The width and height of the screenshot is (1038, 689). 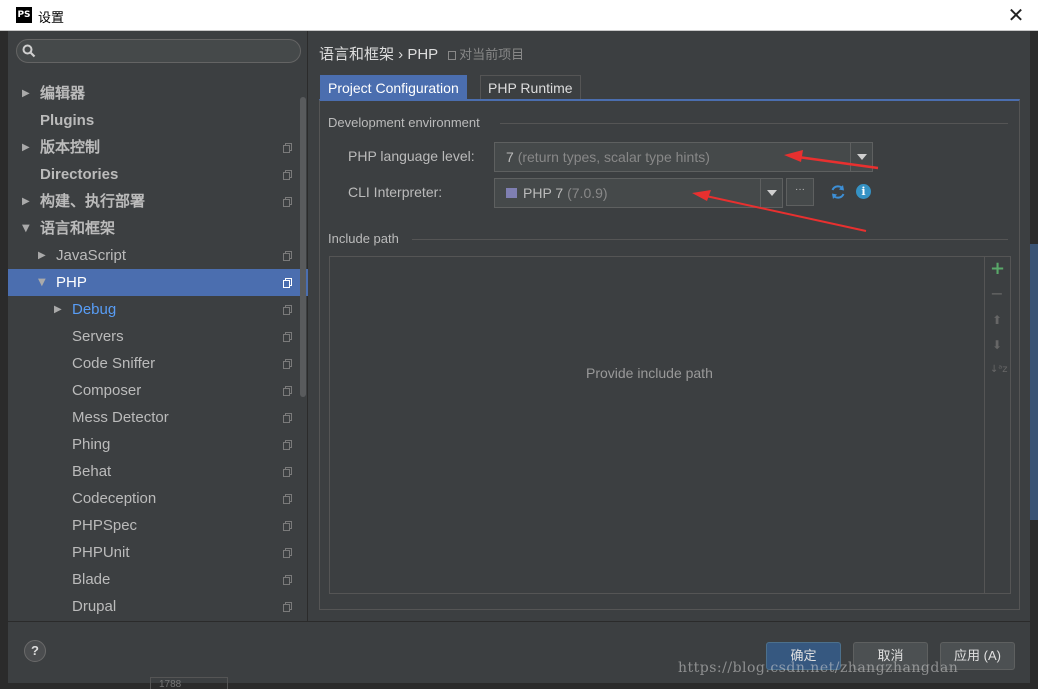 What do you see at coordinates (67, 120) in the screenshot?
I see `sidebar-item-label: Plugins` at bounding box center [67, 120].